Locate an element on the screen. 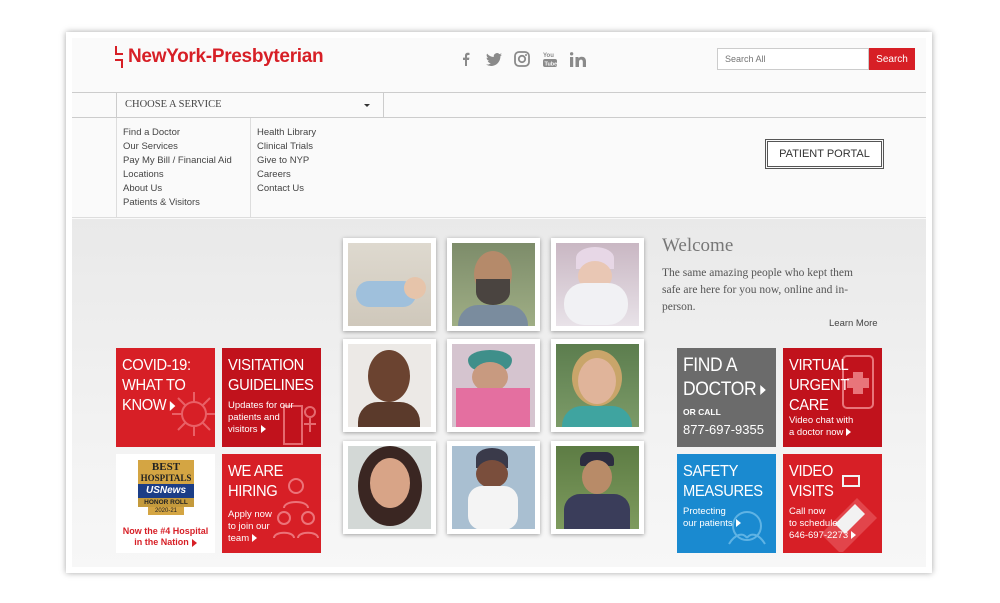  facebook-icon is located at coordinates (466, 59).